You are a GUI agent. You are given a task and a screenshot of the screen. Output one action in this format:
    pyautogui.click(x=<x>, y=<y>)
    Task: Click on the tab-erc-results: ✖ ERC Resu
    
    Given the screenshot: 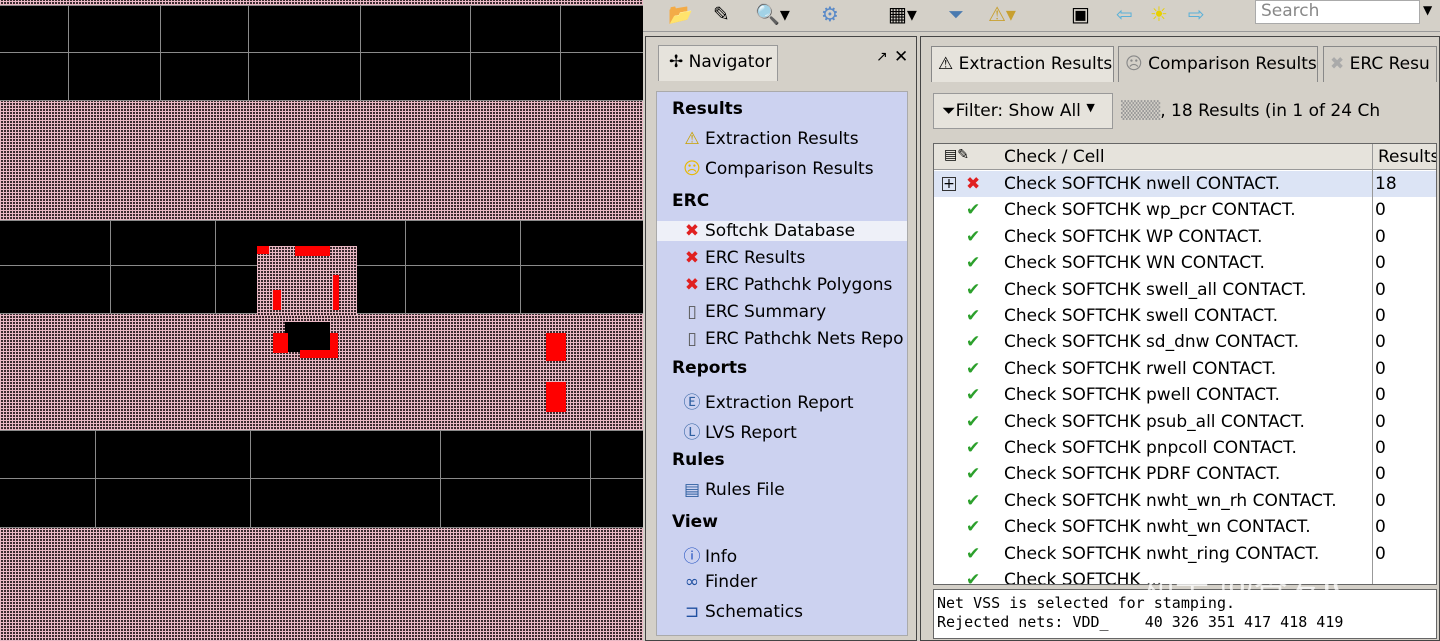 What is the action you would take?
    pyautogui.click(x=1380, y=64)
    